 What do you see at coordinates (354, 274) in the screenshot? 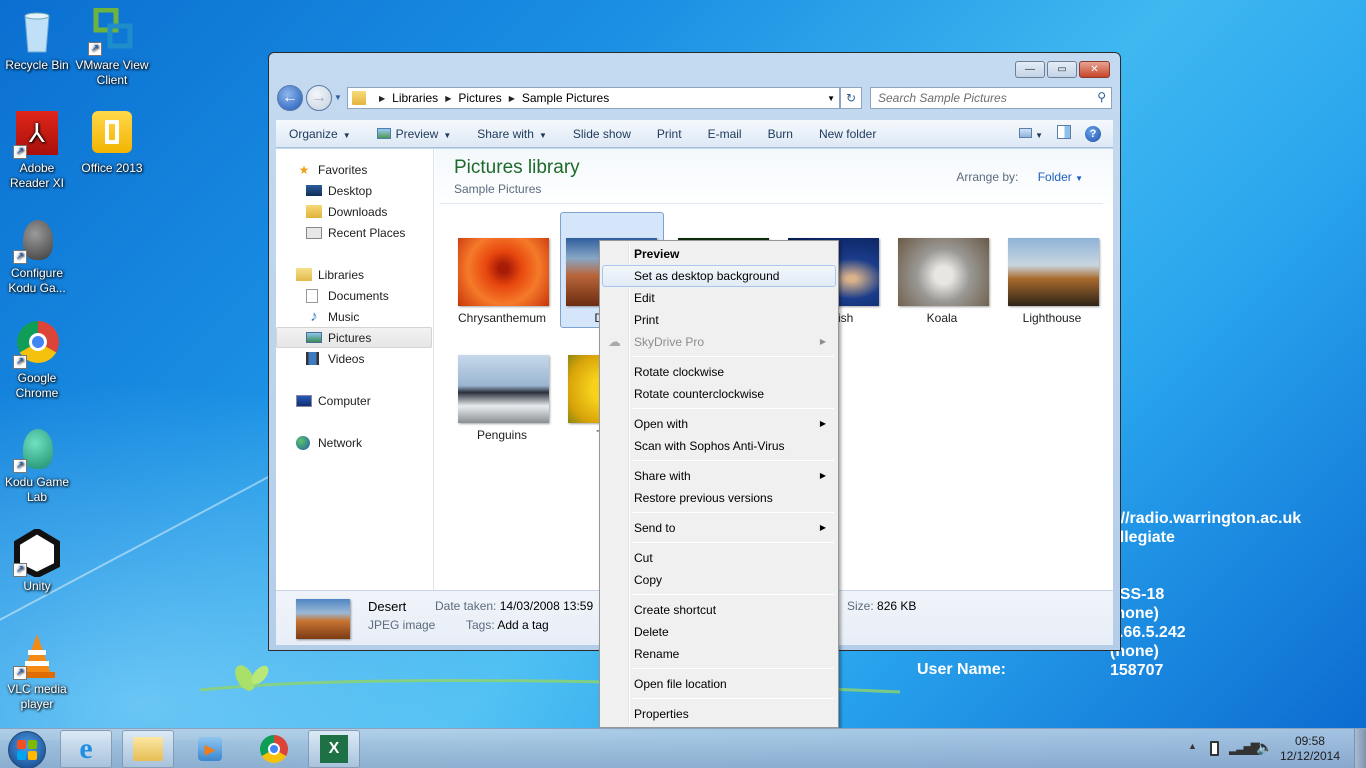
I see `nav-libraries: Libraries` at bounding box center [354, 274].